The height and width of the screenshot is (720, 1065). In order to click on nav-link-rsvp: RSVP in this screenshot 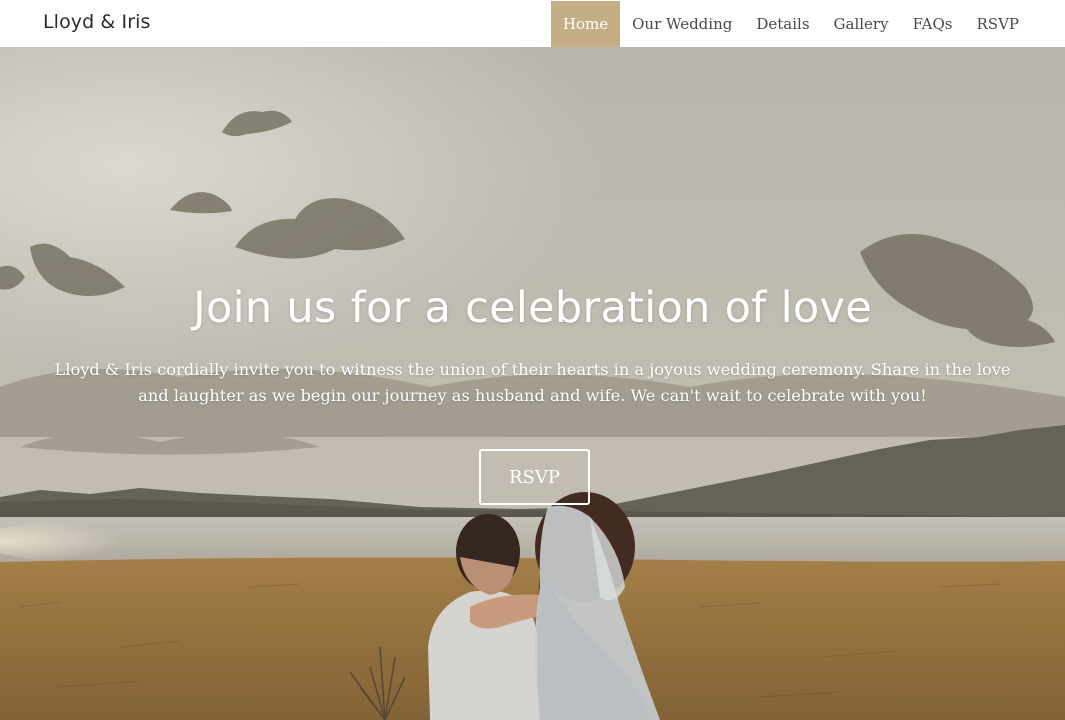, I will do `click(998, 24)`.